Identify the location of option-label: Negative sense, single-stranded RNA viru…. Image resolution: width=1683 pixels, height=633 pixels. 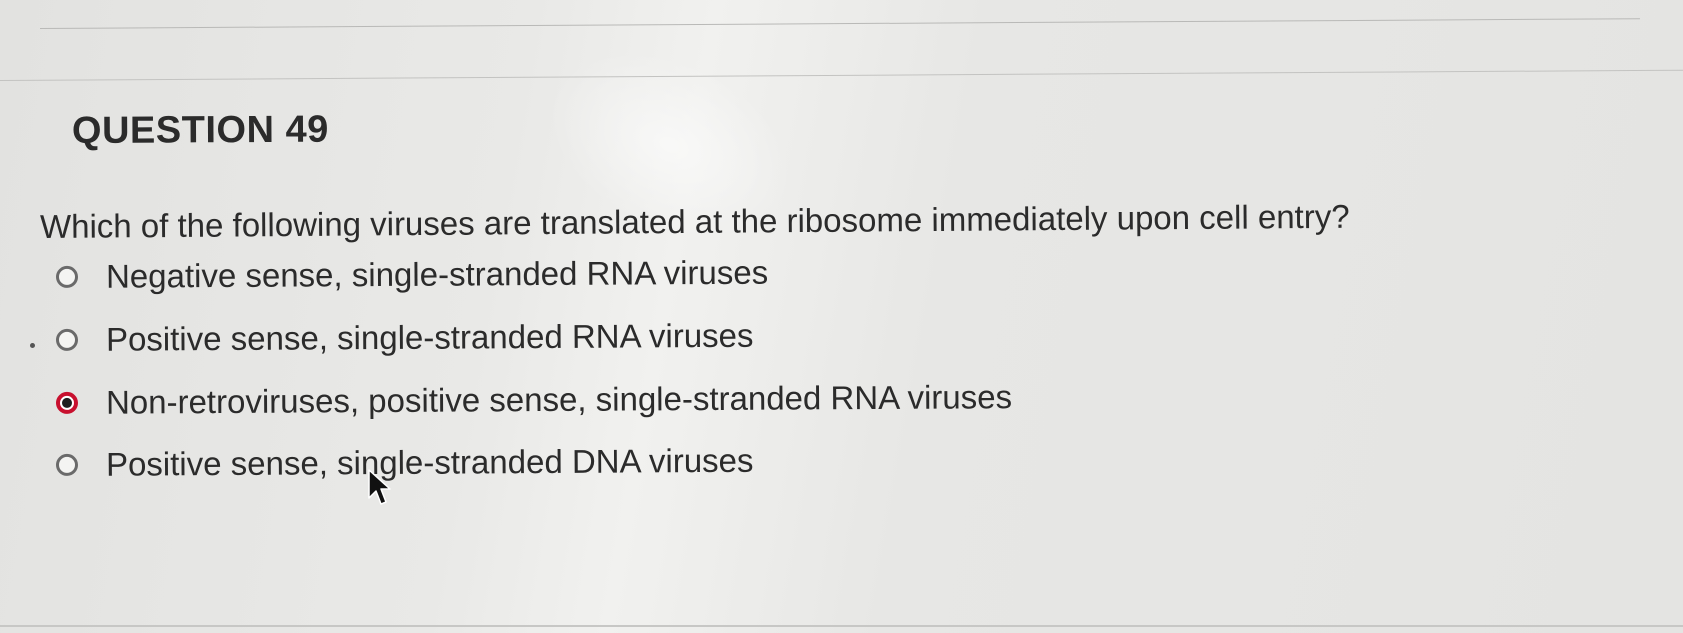
(437, 275).